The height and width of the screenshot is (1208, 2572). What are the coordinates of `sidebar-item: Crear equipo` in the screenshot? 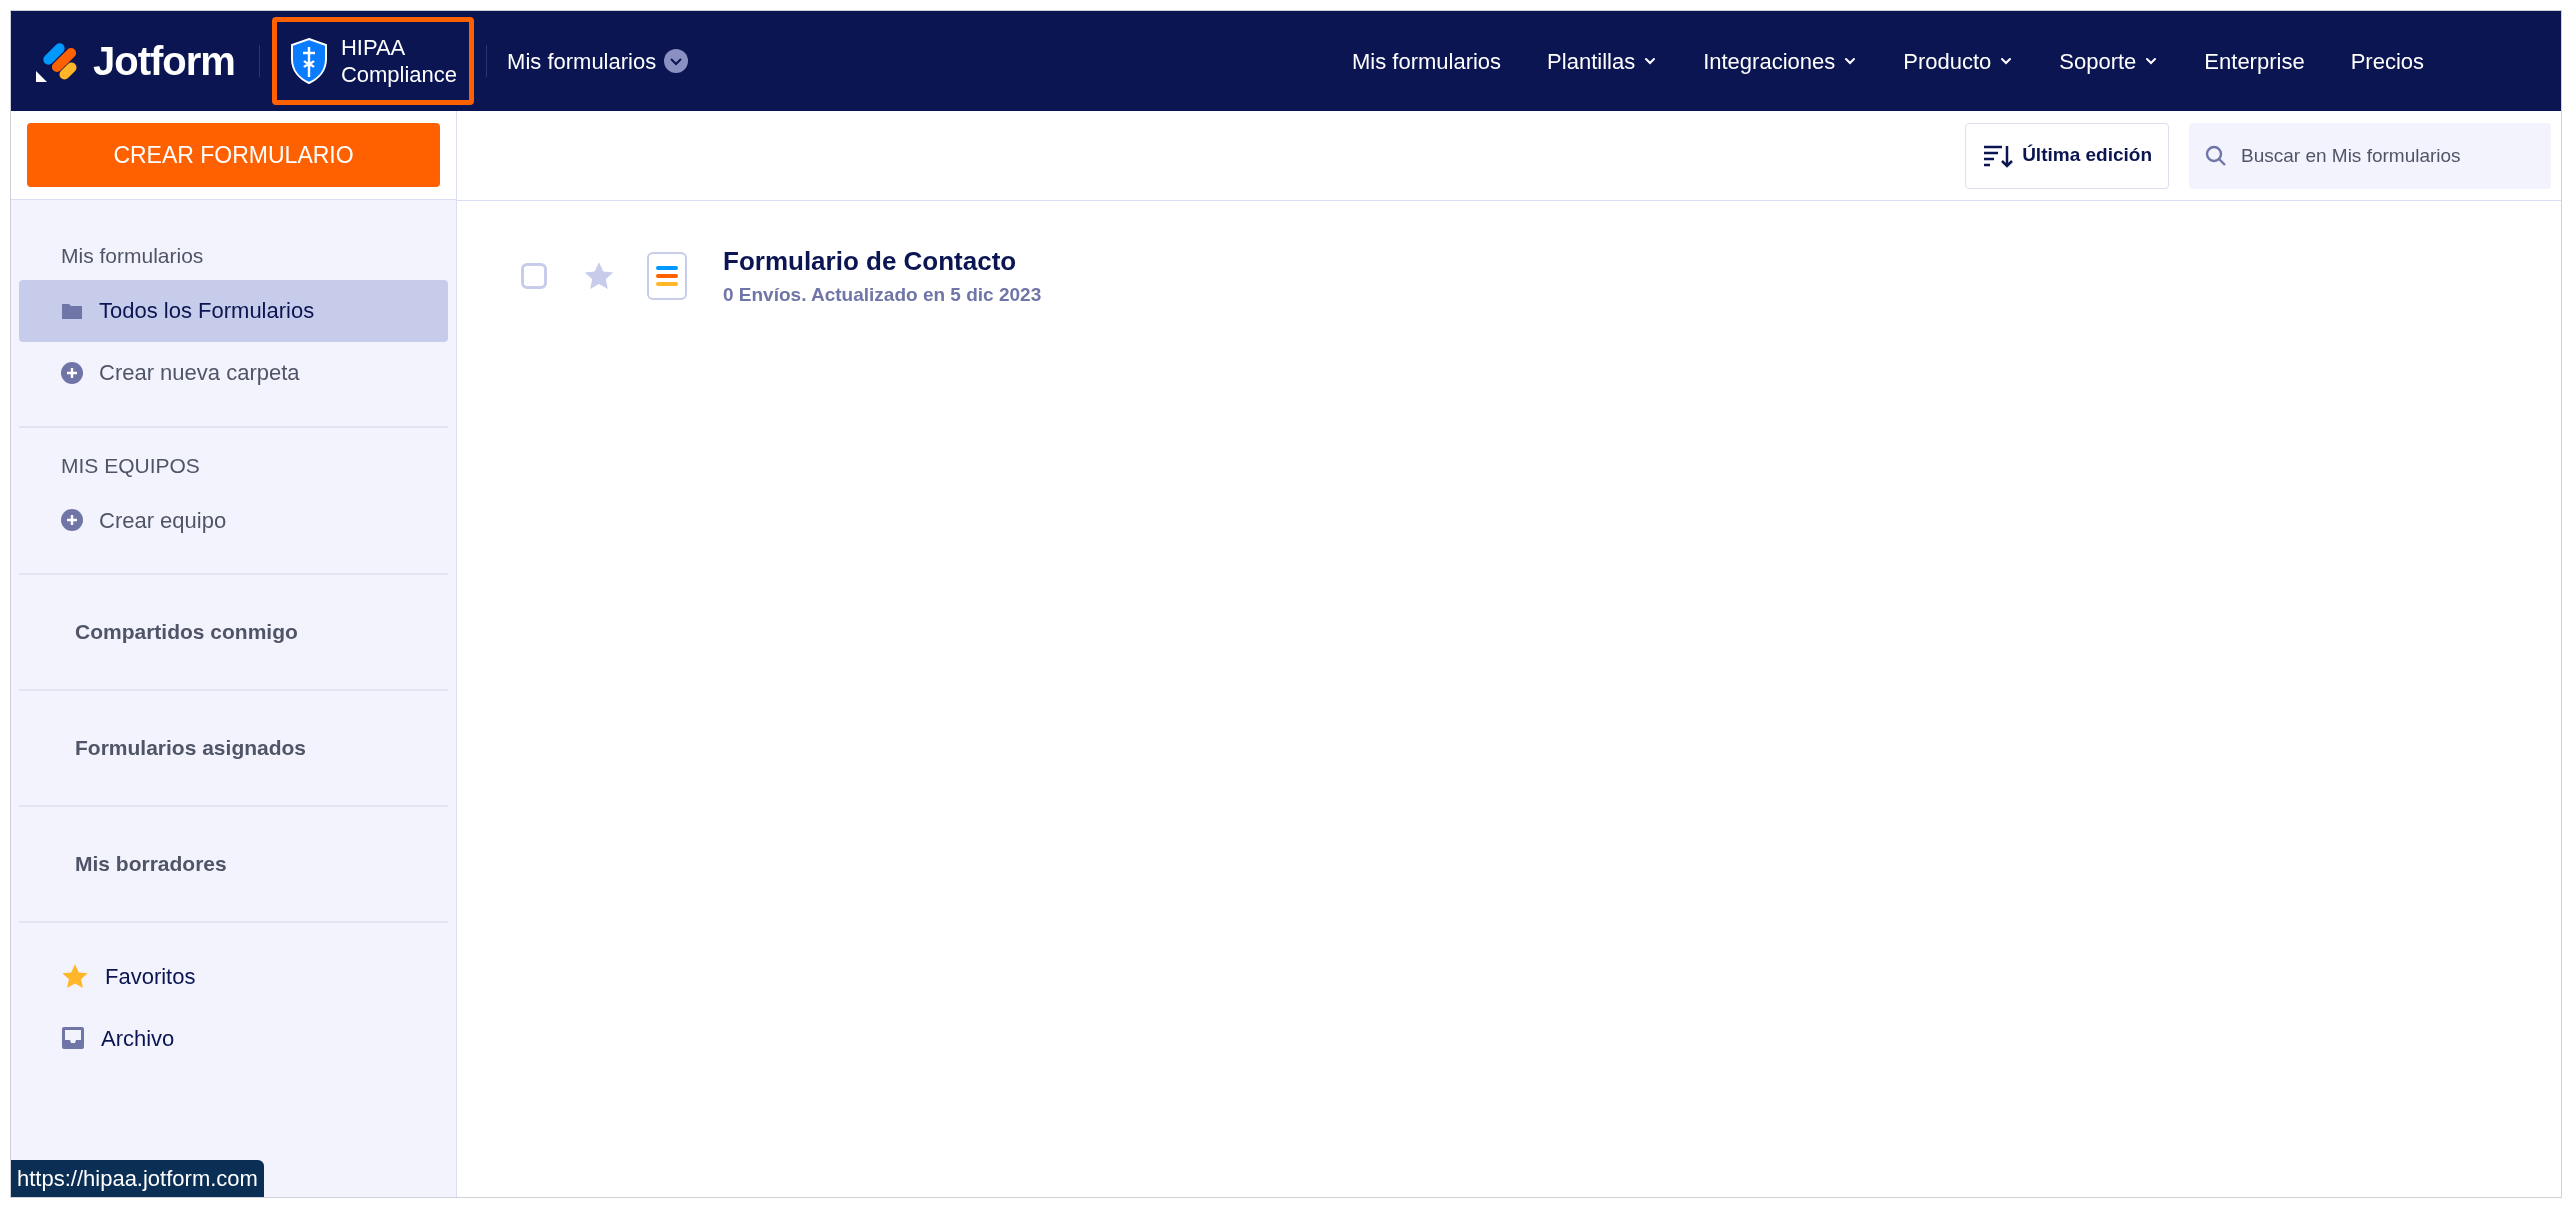 It's located at (233, 520).